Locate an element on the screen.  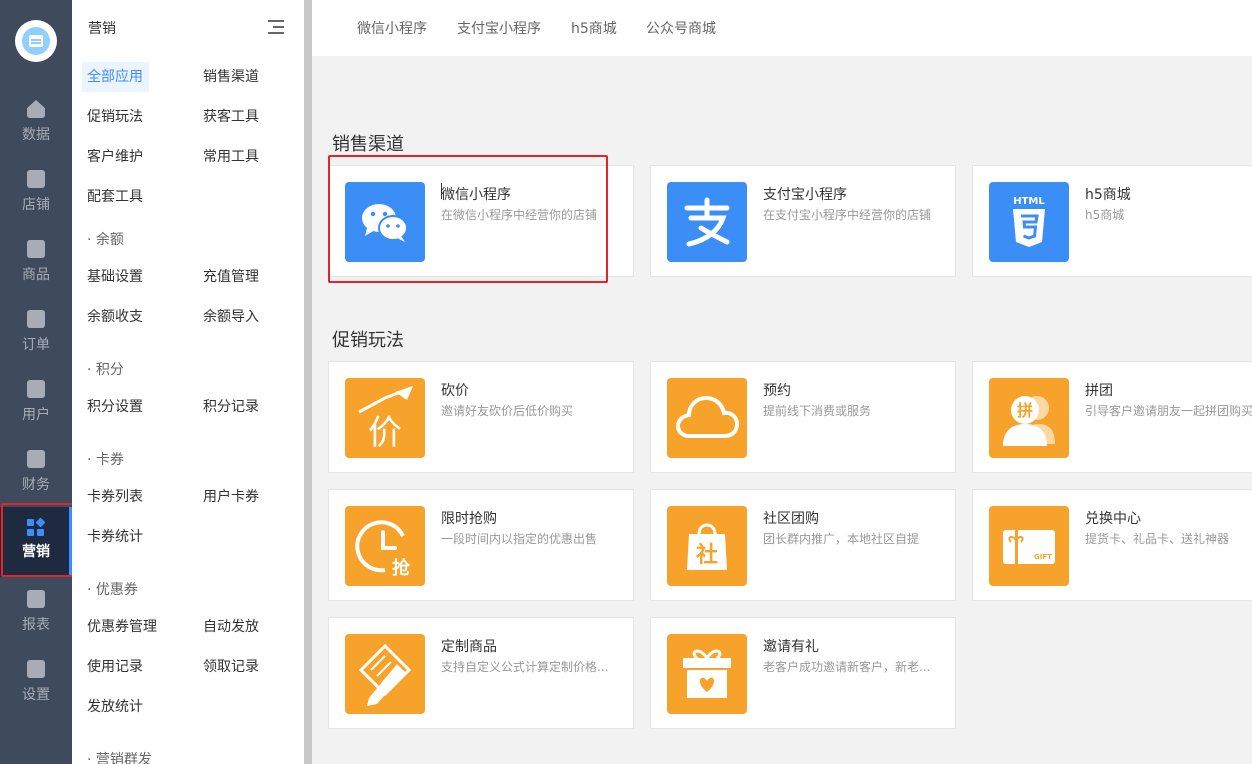
nav-label: 报表 is located at coordinates (36, 625).